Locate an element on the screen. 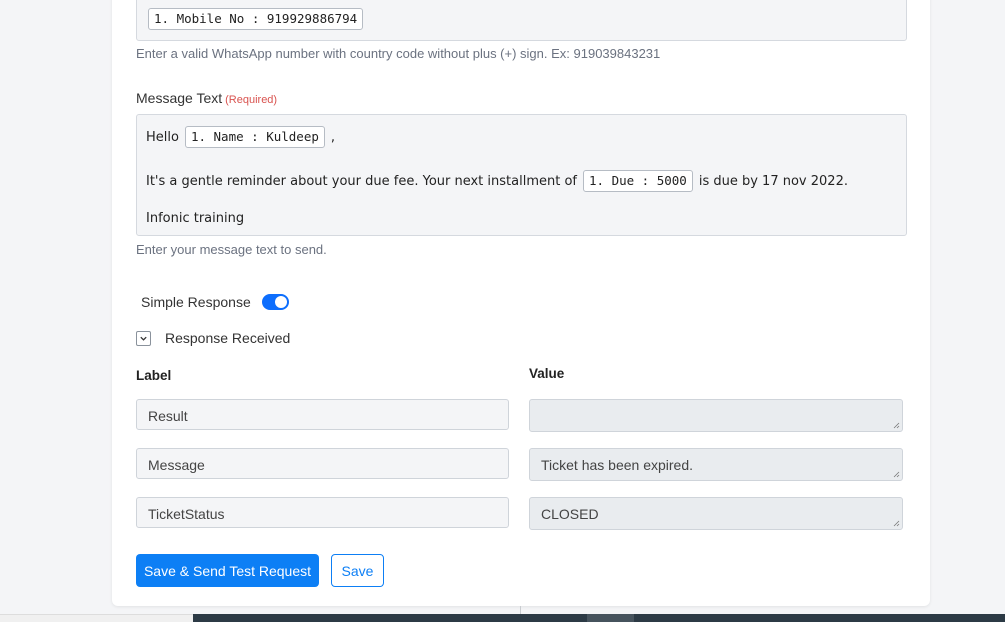 This screenshot has height=622, width=1005. value-text-ticketstatus: CLOSED is located at coordinates (570, 514).